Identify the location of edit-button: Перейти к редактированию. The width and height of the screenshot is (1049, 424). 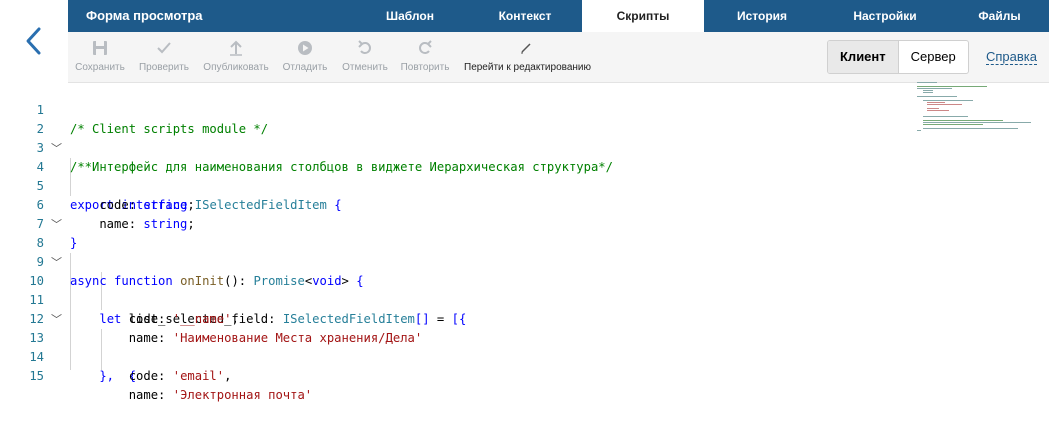
(528, 58).